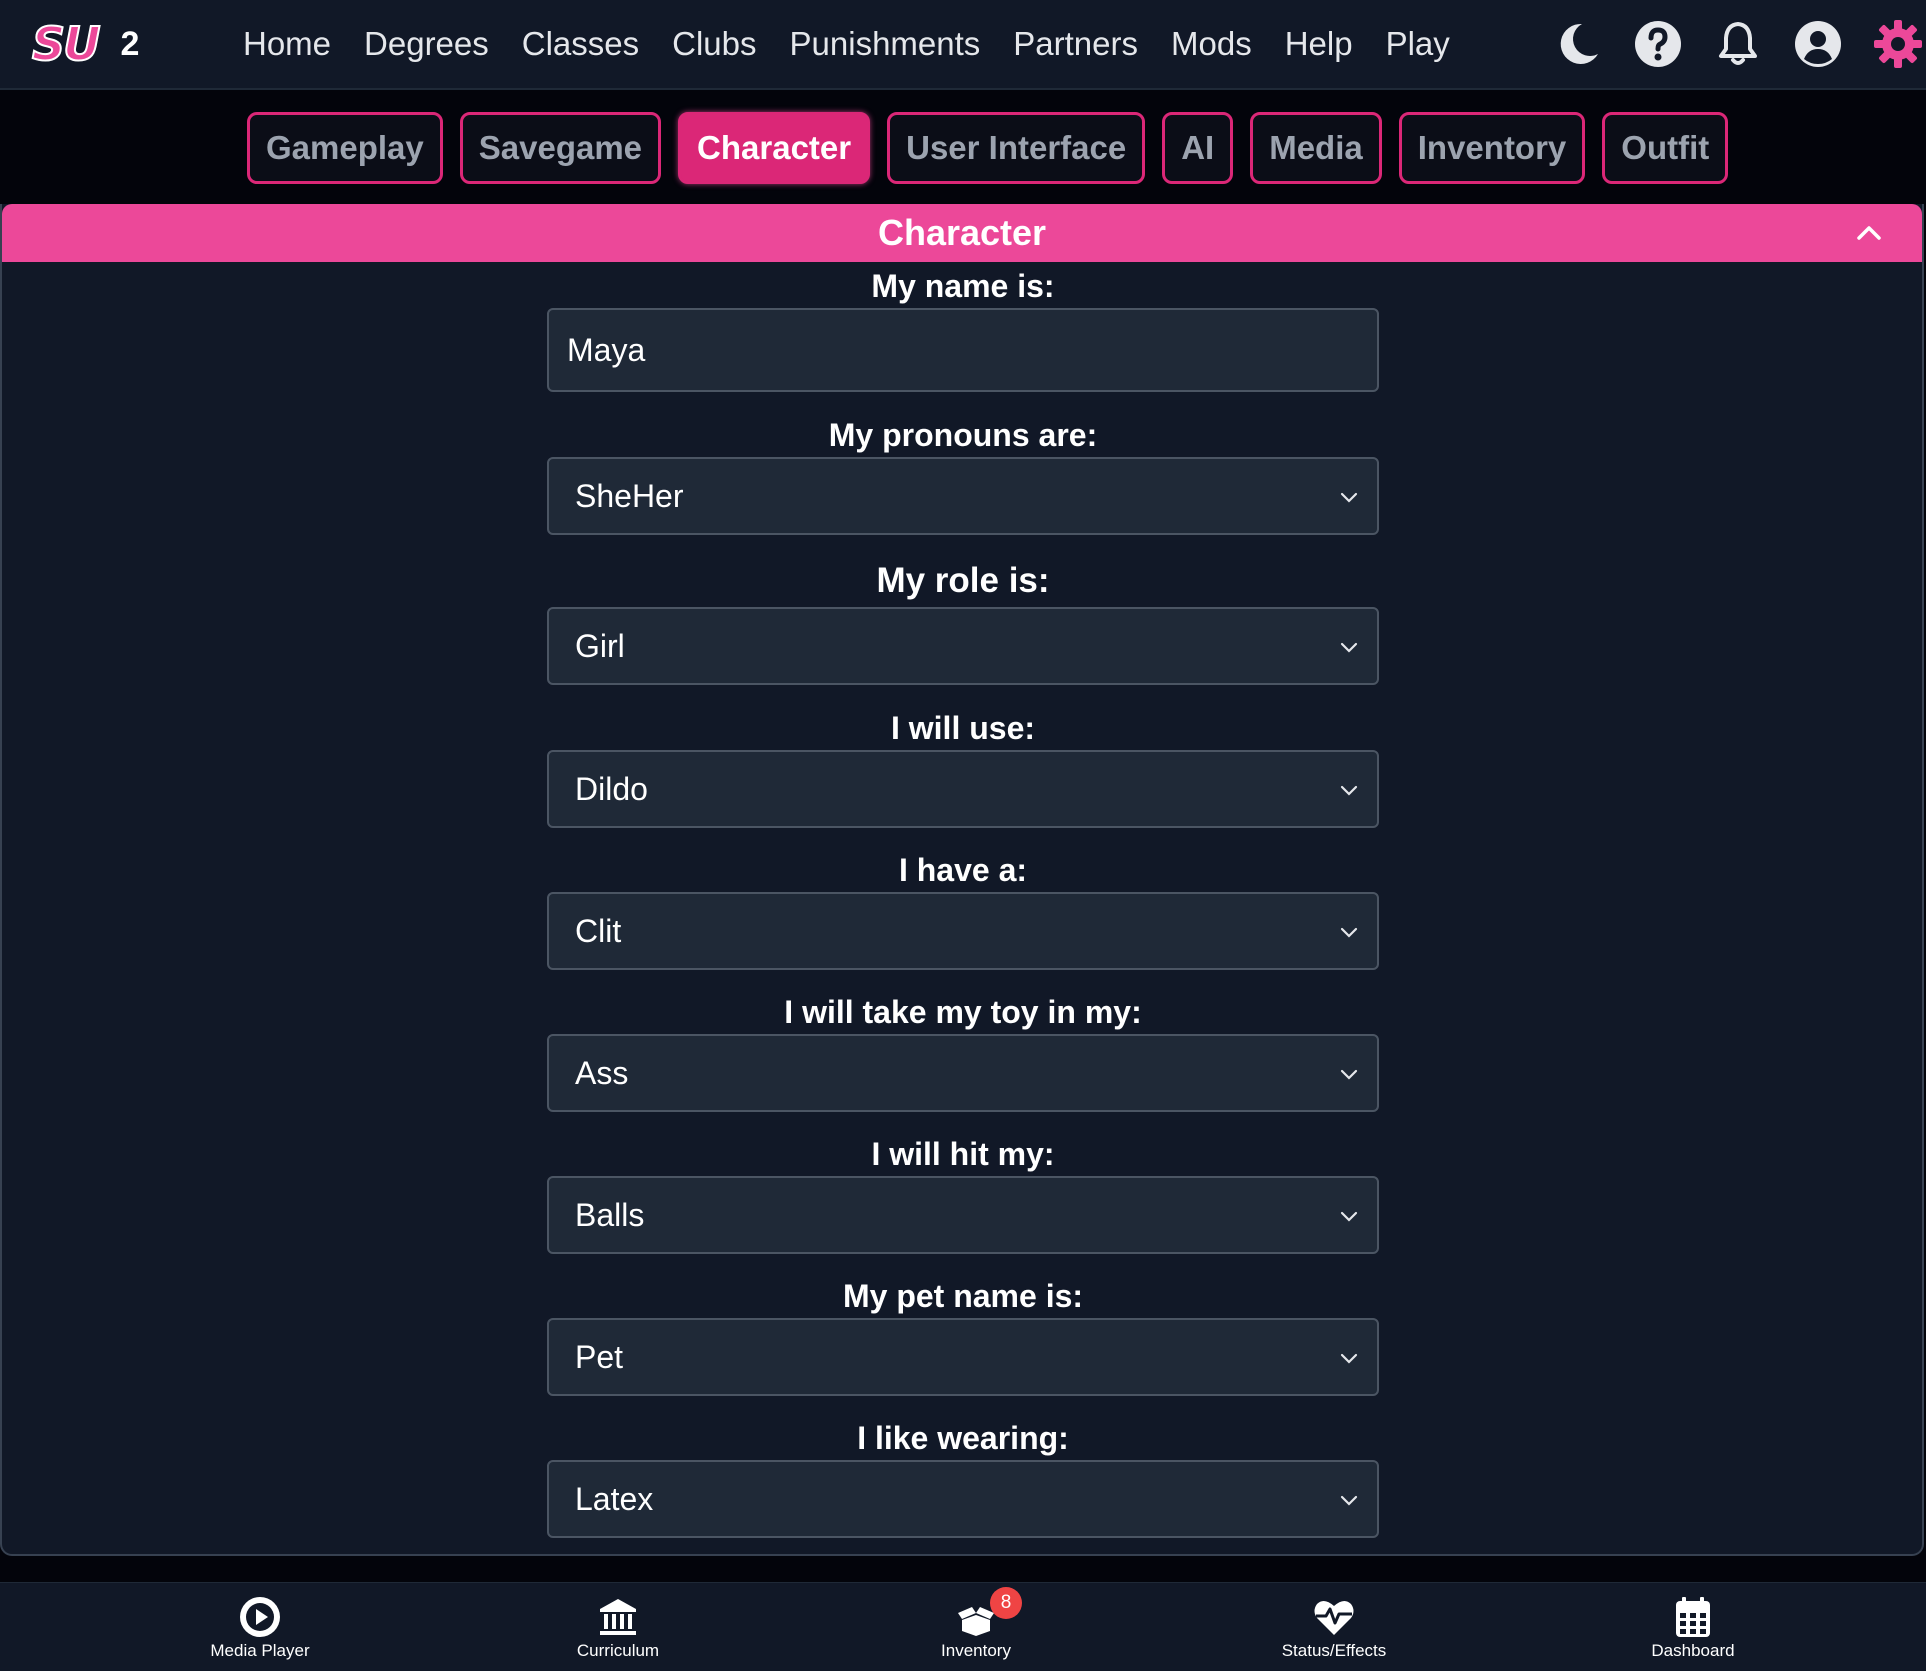  Describe the element at coordinates (602, 1072) in the screenshot. I see `select-value: Ass` at that location.